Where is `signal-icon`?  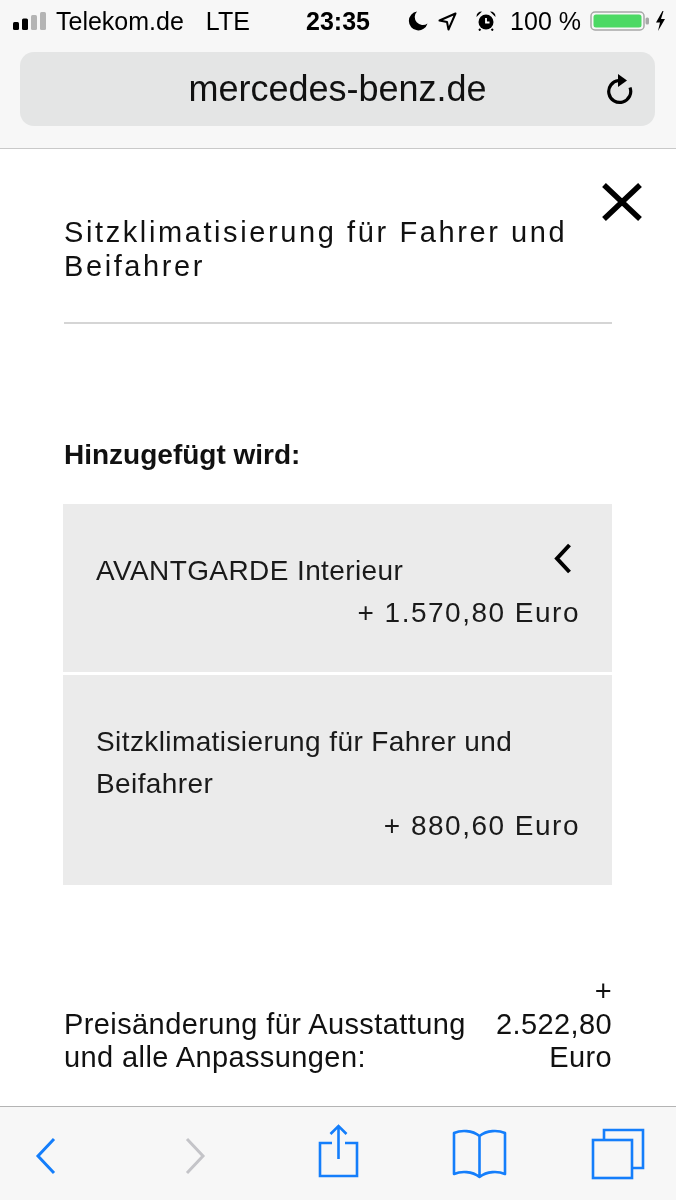
signal-icon is located at coordinates (30, 21).